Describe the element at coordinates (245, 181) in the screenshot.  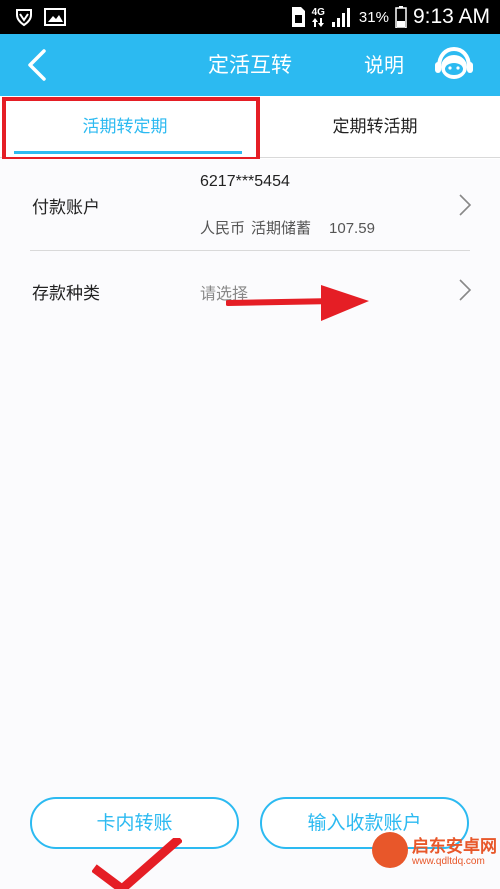
I see `account-number: 6217***5454` at that location.